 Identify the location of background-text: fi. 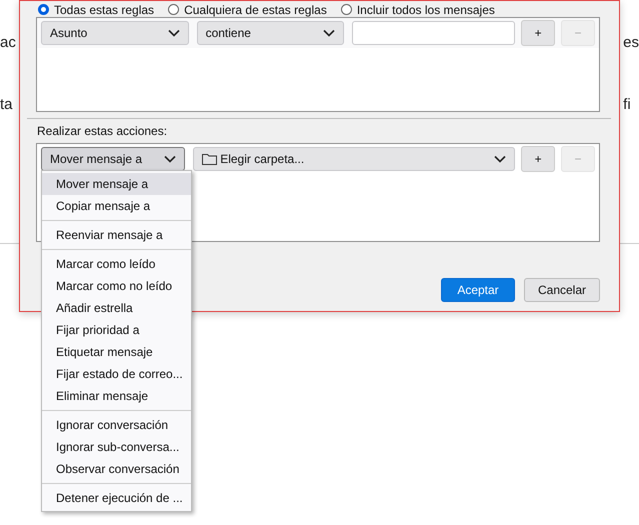
(627, 104).